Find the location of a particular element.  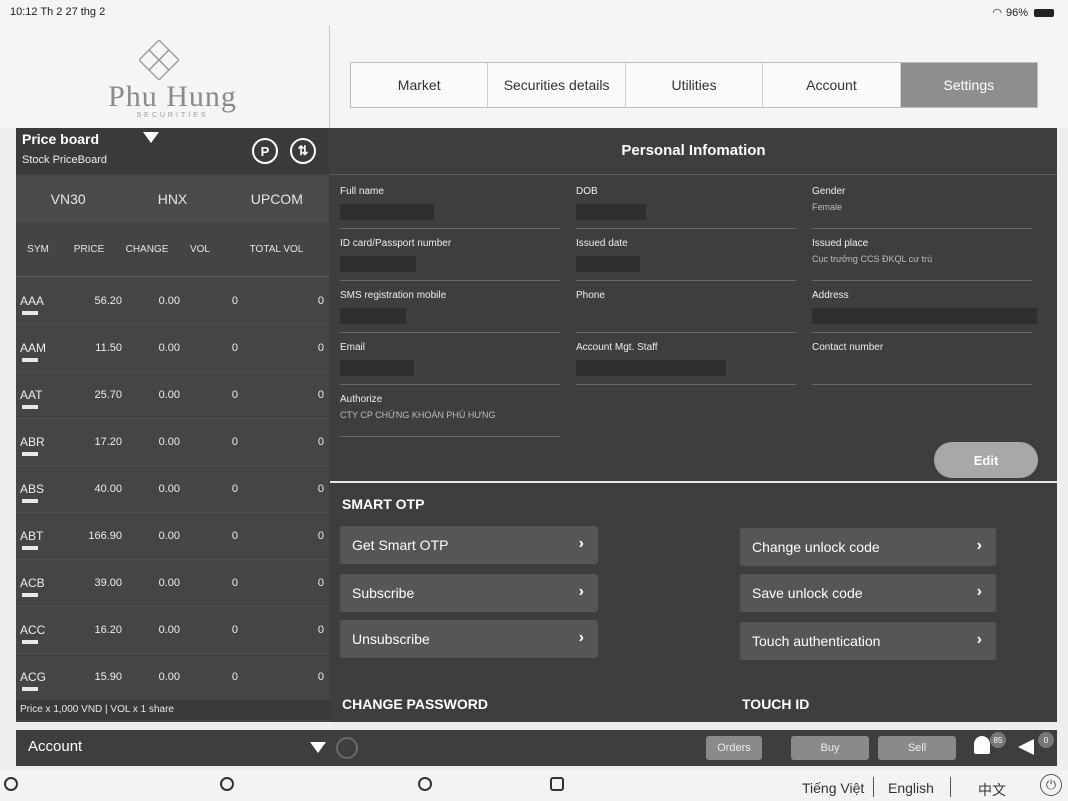

smart-otp-title: SMART OTP is located at coordinates (383, 504).